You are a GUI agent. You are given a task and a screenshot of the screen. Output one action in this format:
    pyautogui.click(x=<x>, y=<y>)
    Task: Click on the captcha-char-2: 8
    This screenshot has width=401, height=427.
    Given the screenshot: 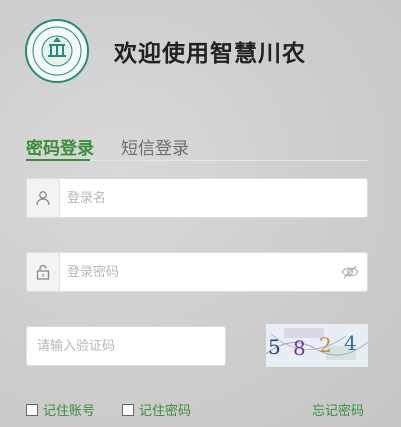 What is the action you would take?
    pyautogui.click(x=299, y=348)
    